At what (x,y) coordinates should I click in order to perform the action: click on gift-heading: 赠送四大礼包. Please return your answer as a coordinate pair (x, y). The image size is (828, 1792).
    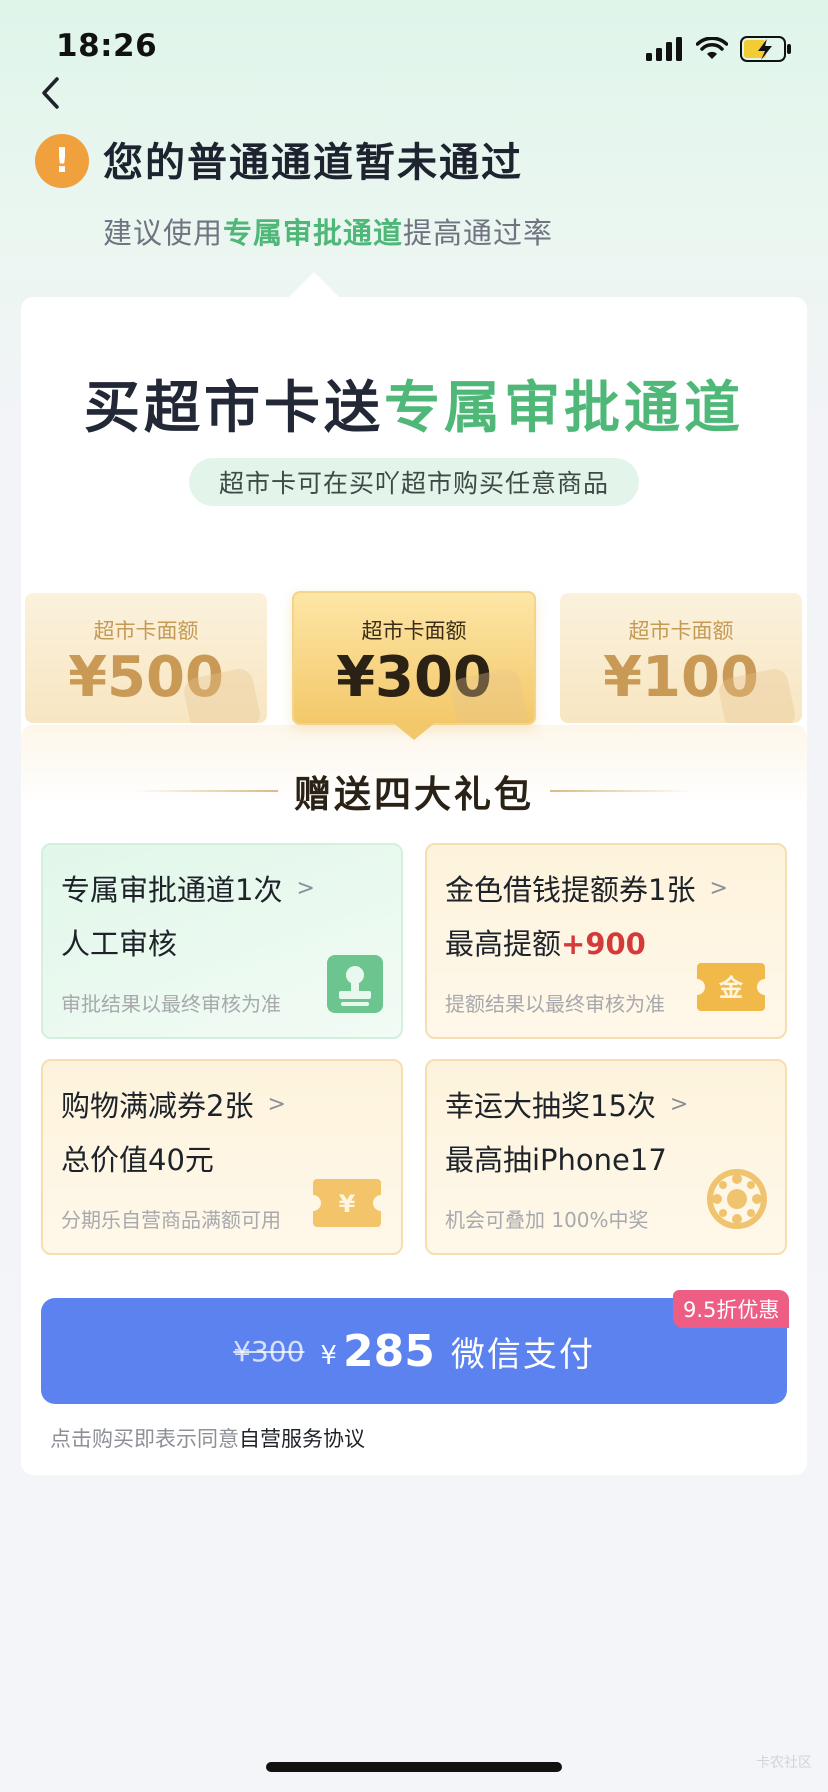
    Looking at the image, I should click on (414, 794).